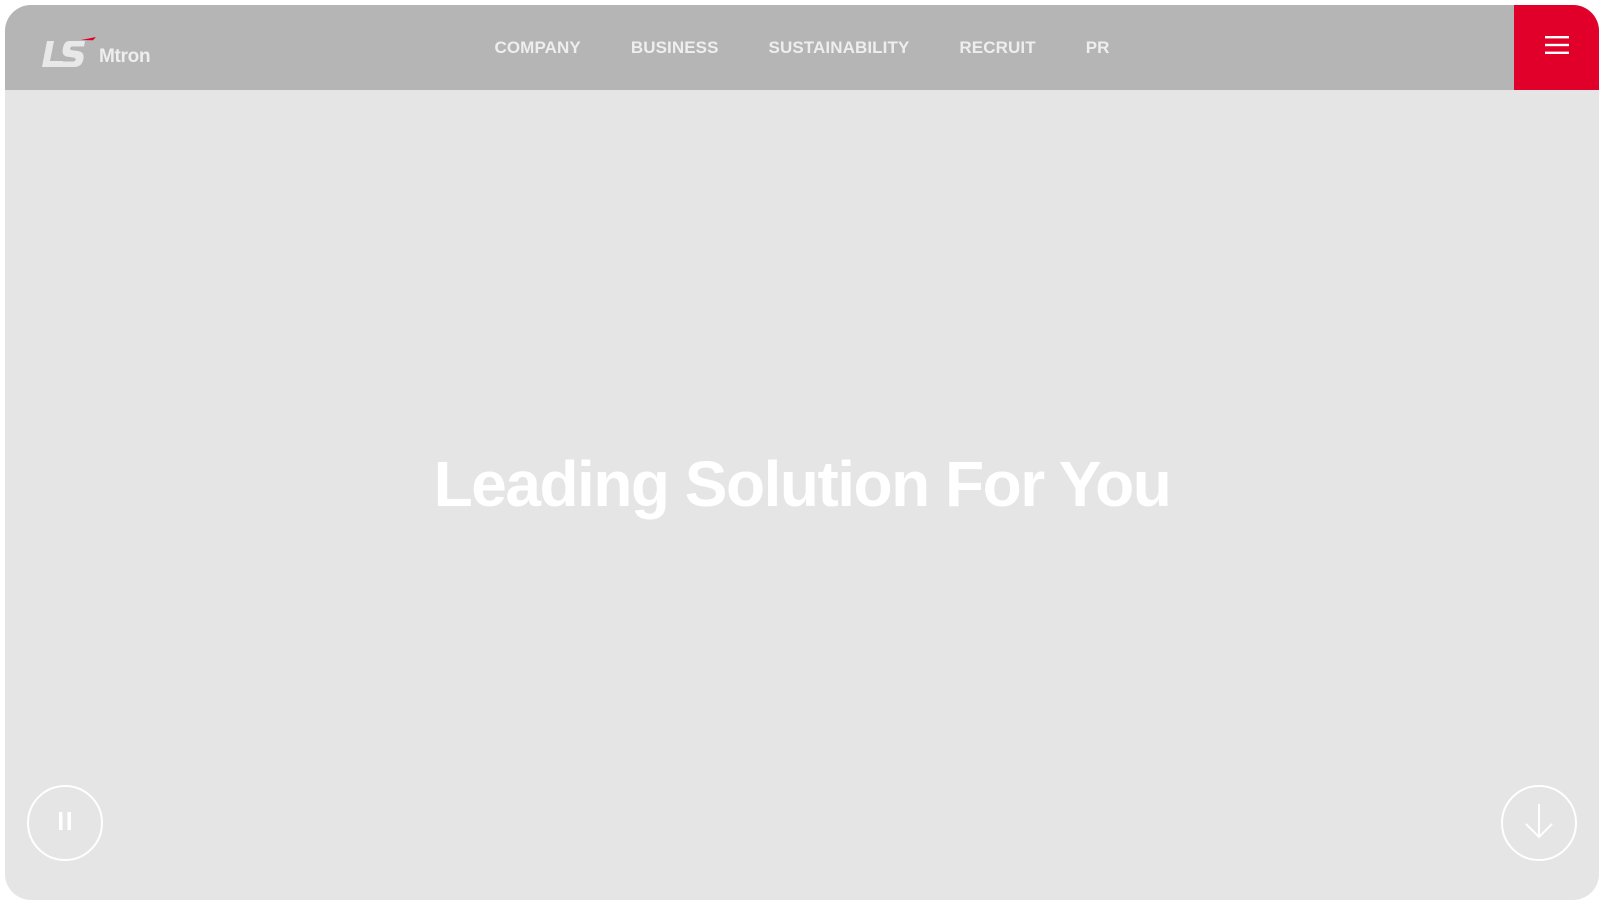 Image resolution: width=1605 pixels, height=906 pixels. I want to click on pause-button, so click(65, 823).